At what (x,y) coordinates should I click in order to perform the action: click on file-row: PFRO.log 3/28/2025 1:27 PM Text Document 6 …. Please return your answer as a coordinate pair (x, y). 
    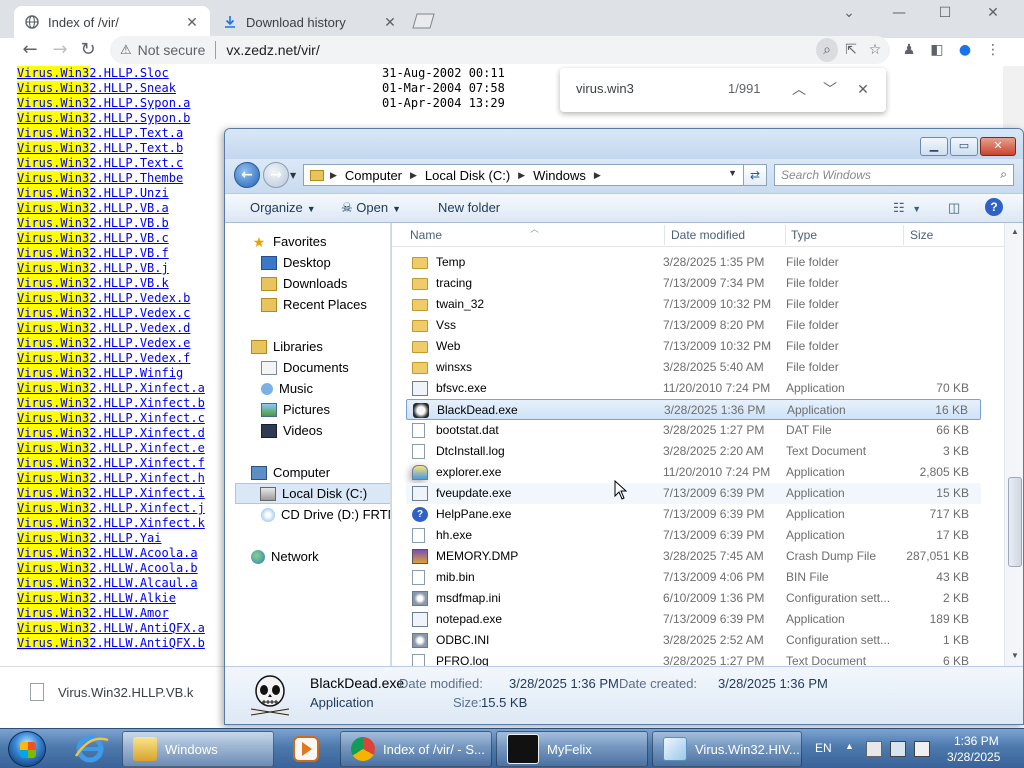
    Looking at the image, I should click on (693, 658).